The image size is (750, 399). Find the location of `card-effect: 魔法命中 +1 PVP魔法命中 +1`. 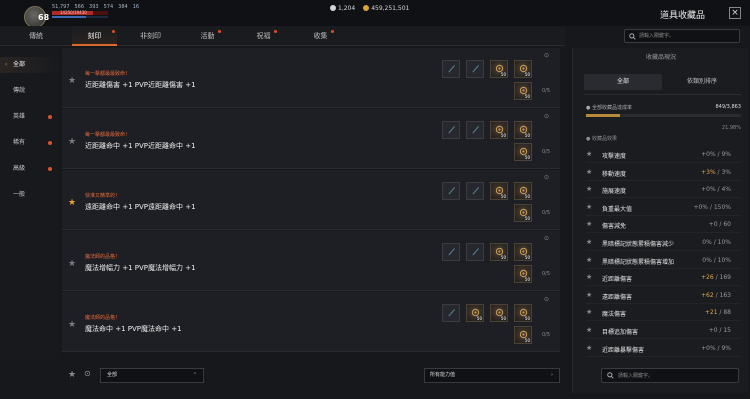

card-effect: 魔法命中 +1 PVP魔法命中 +1 is located at coordinates (133, 329).